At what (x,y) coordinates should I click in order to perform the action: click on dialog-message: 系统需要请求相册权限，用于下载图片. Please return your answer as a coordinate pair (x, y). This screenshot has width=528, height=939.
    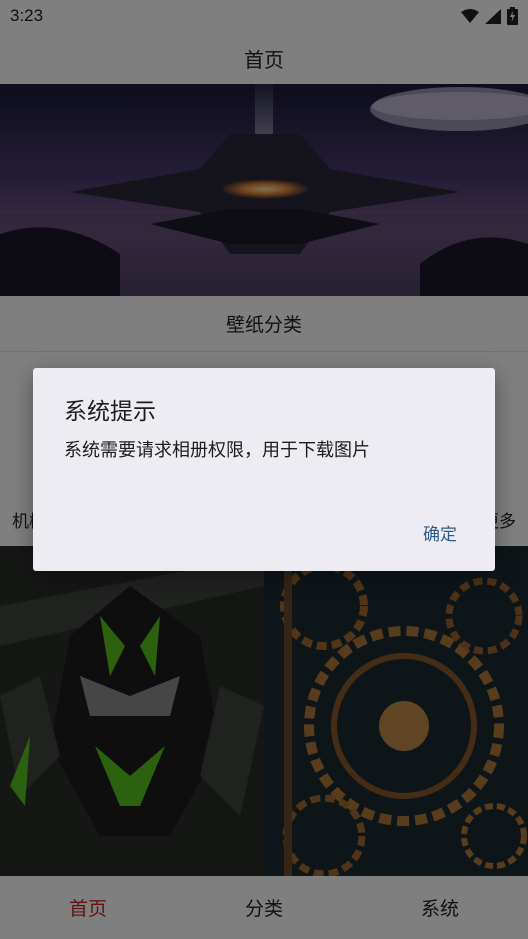
    Looking at the image, I should click on (217, 450).